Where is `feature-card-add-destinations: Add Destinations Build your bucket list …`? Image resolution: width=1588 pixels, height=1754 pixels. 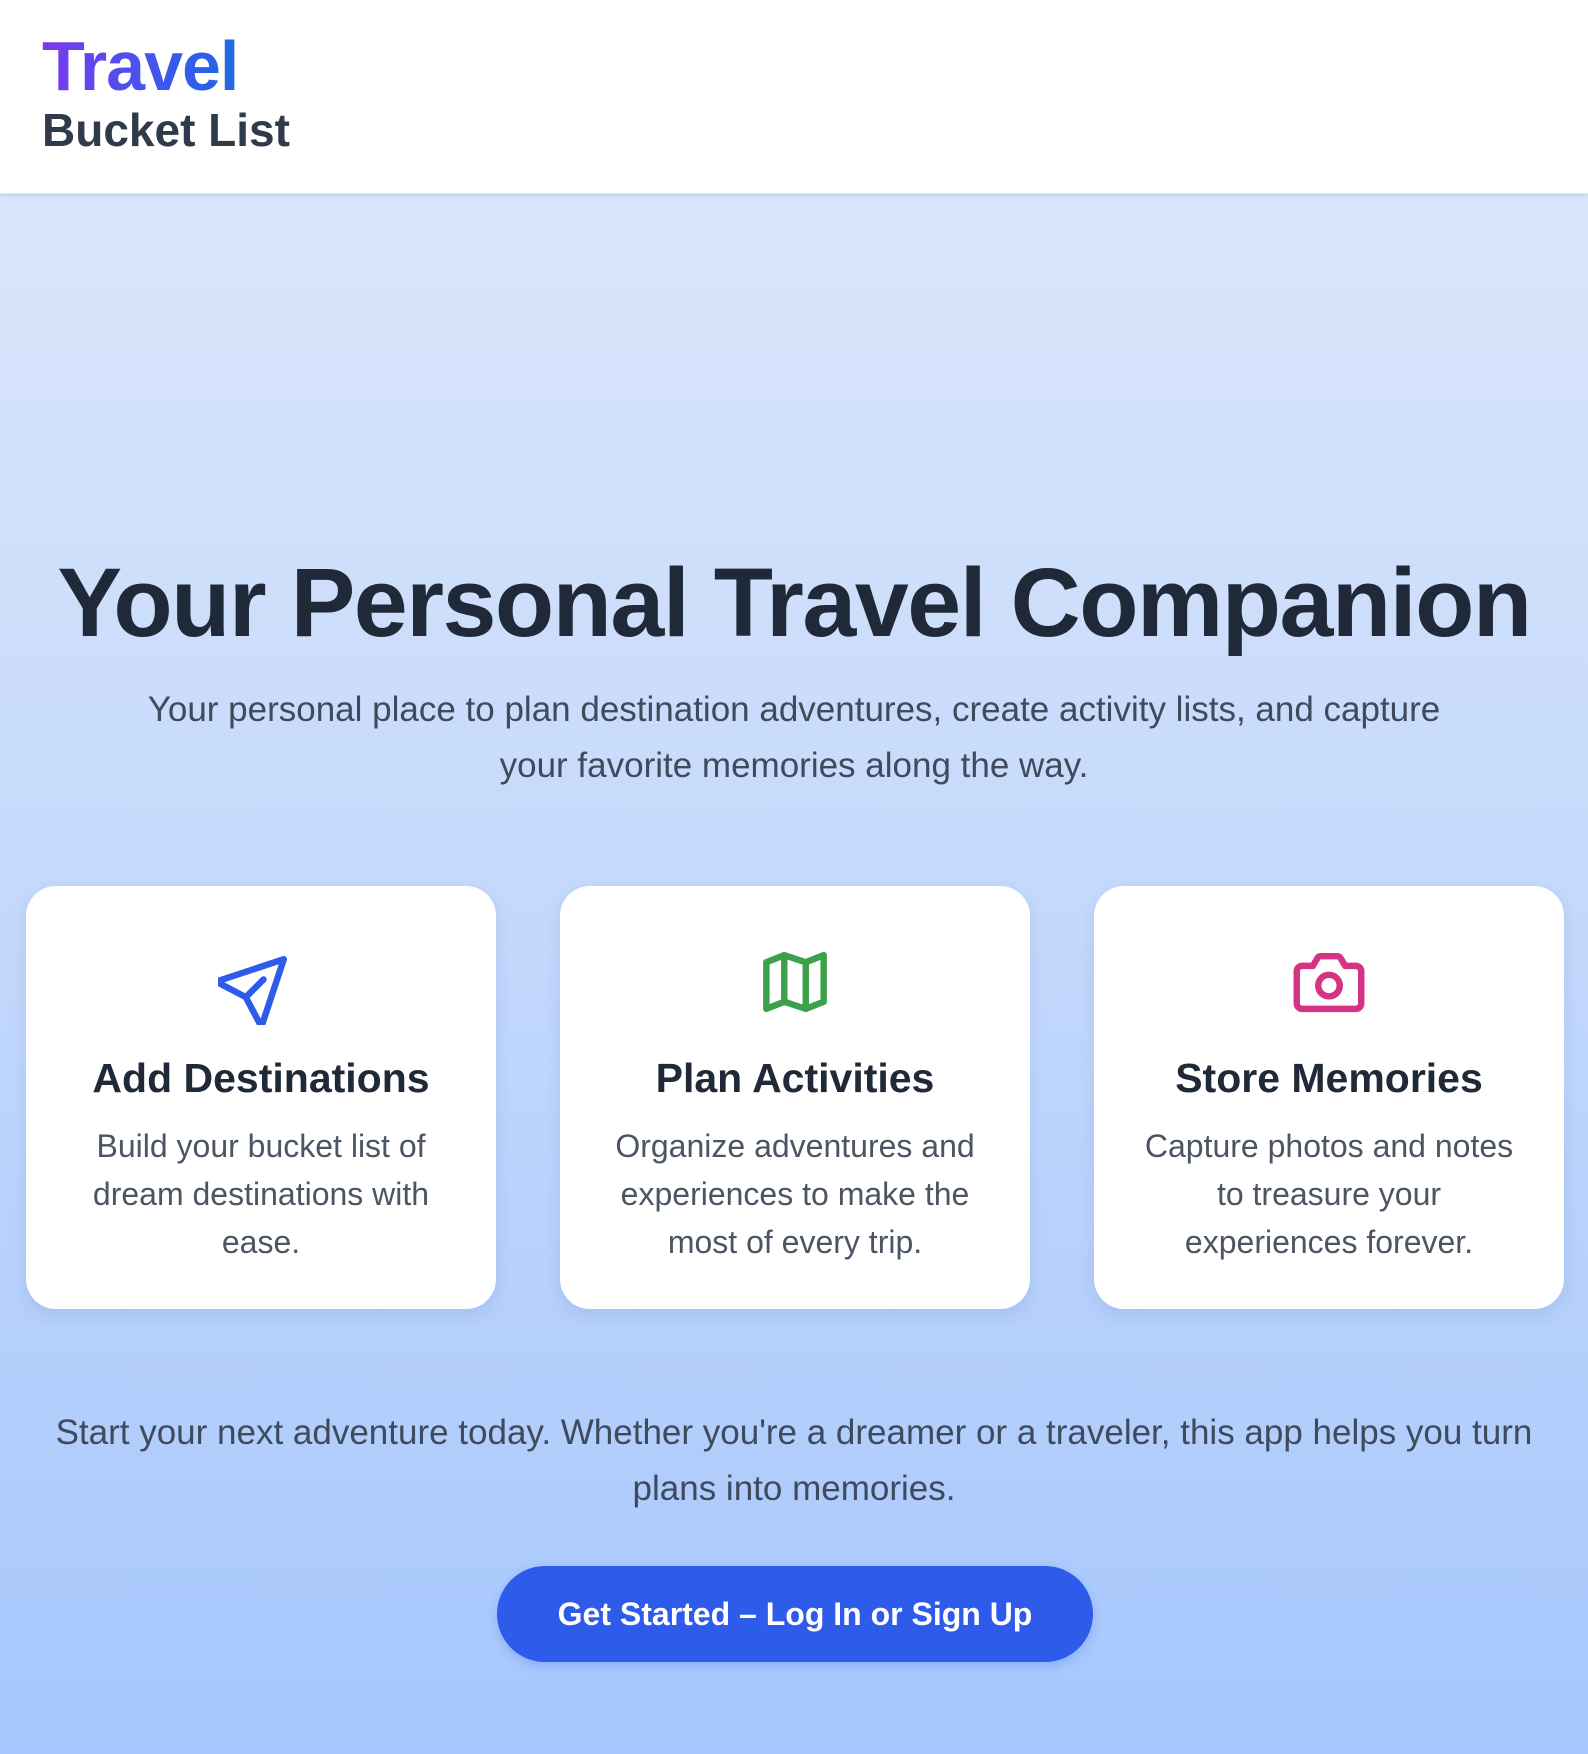
feature-card-add-destinations: Add Destinations Build your bucket list … is located at coordinates (261, 1097).